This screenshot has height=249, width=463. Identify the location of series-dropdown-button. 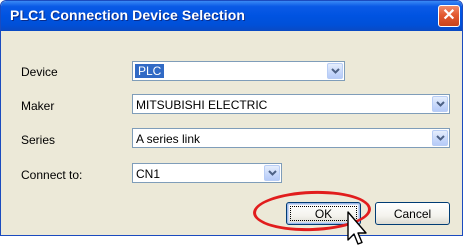
(440, 138).